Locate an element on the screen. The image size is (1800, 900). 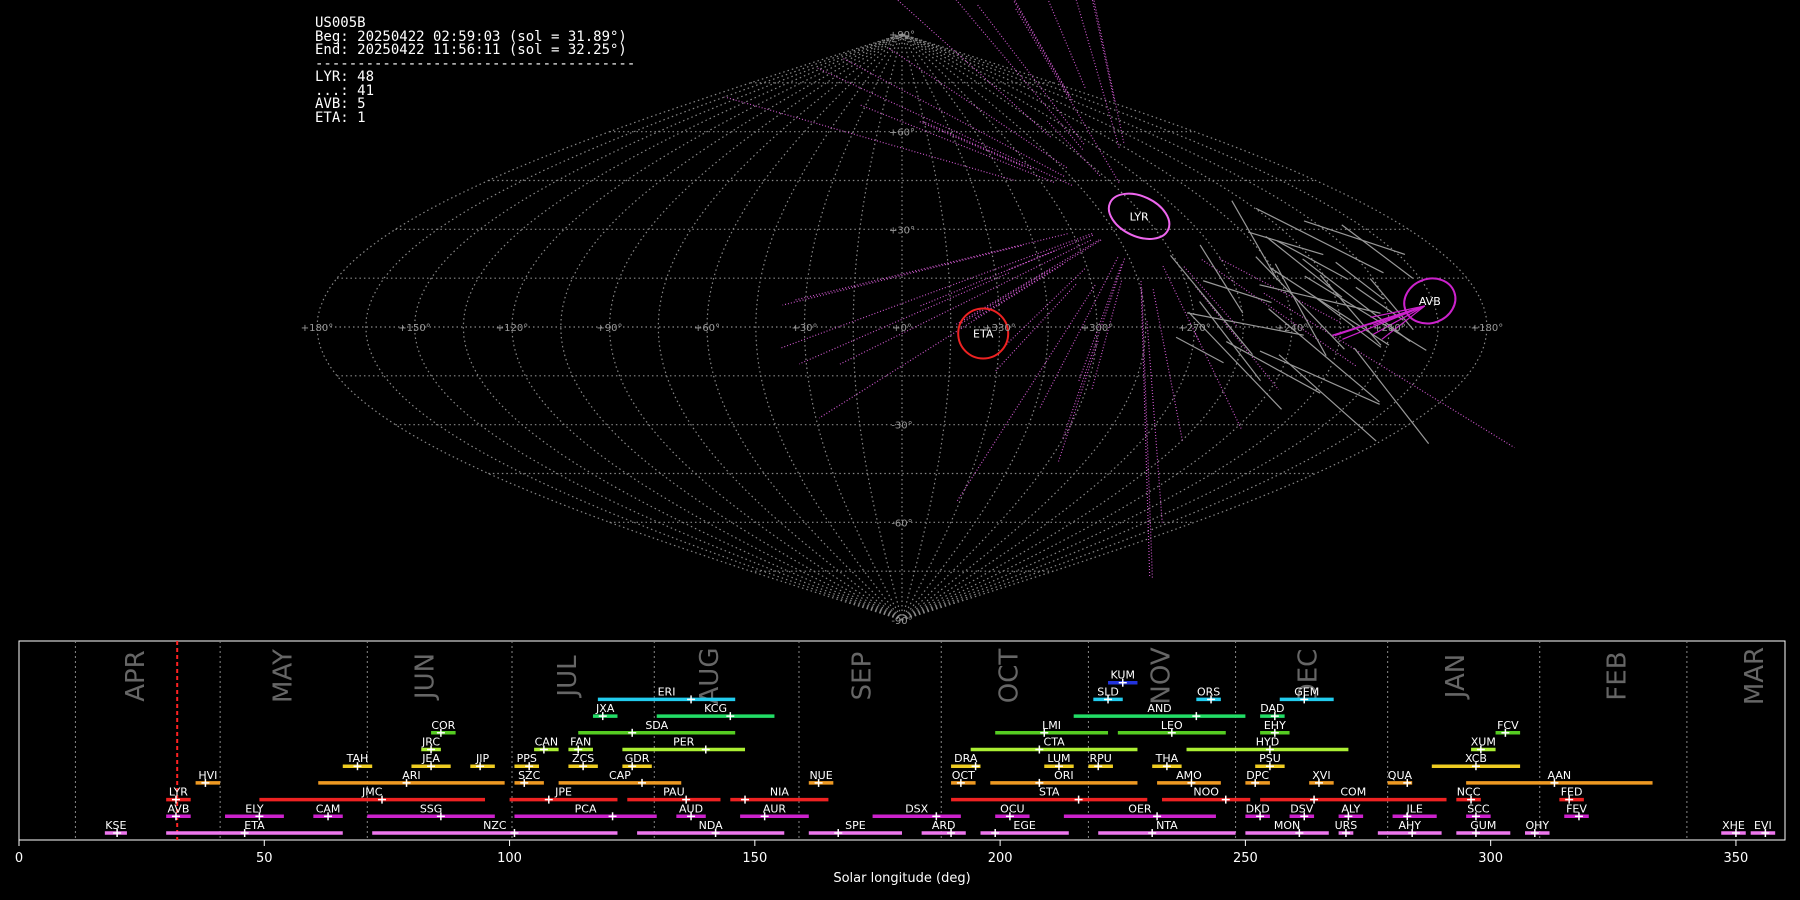
shower-label-cam: CAM is located at coordinates (328, 808).